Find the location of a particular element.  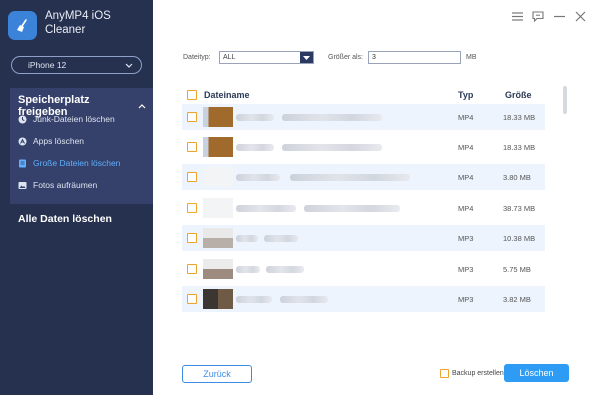

header-filename: Dateiname is located at coordinates (227, 95).